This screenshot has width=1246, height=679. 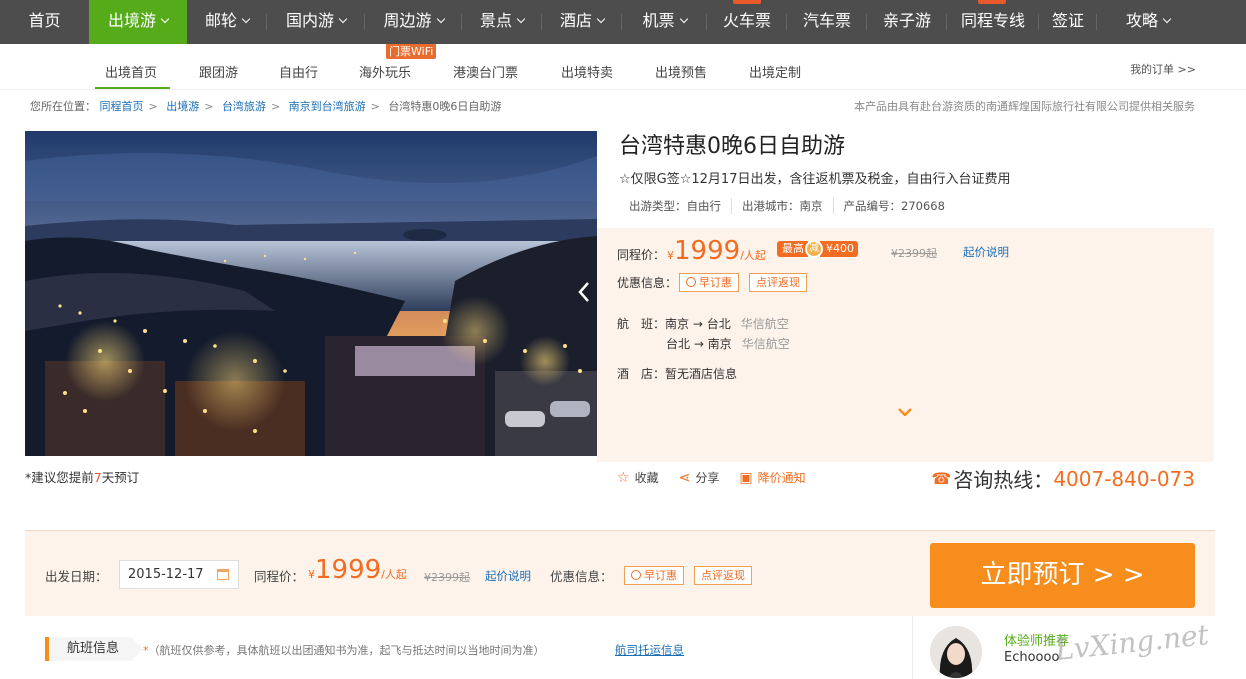 I want to click on departure-date-input: 2015-12-17, so click(x=179, y=574).